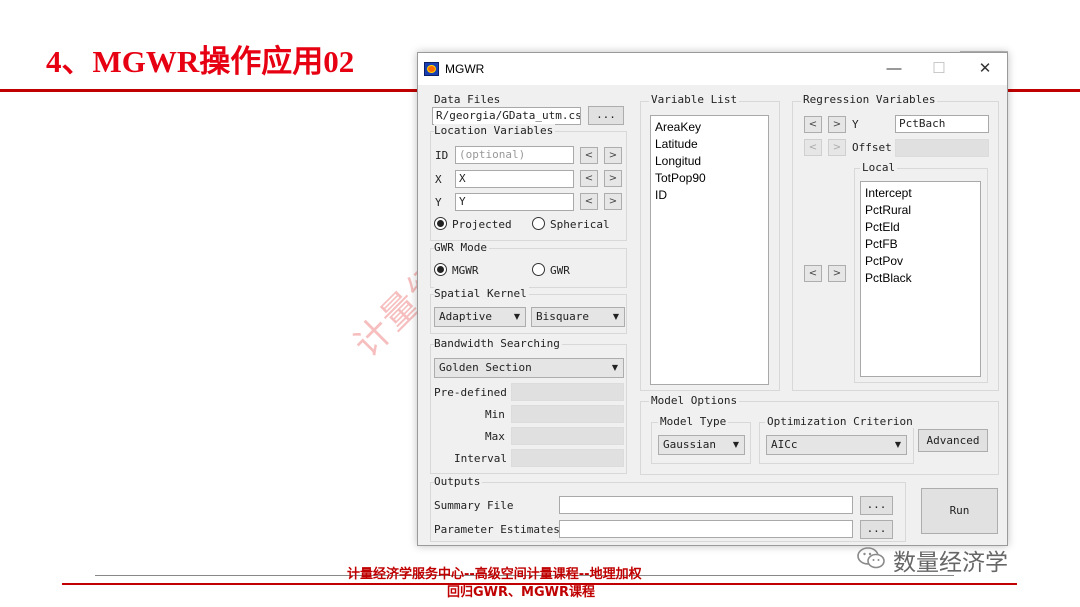 This screenshot has width=1080, height=607. Describe the element at coordinates (480, 458) in the screenshot. I see `interval-label: Interval` at that location.